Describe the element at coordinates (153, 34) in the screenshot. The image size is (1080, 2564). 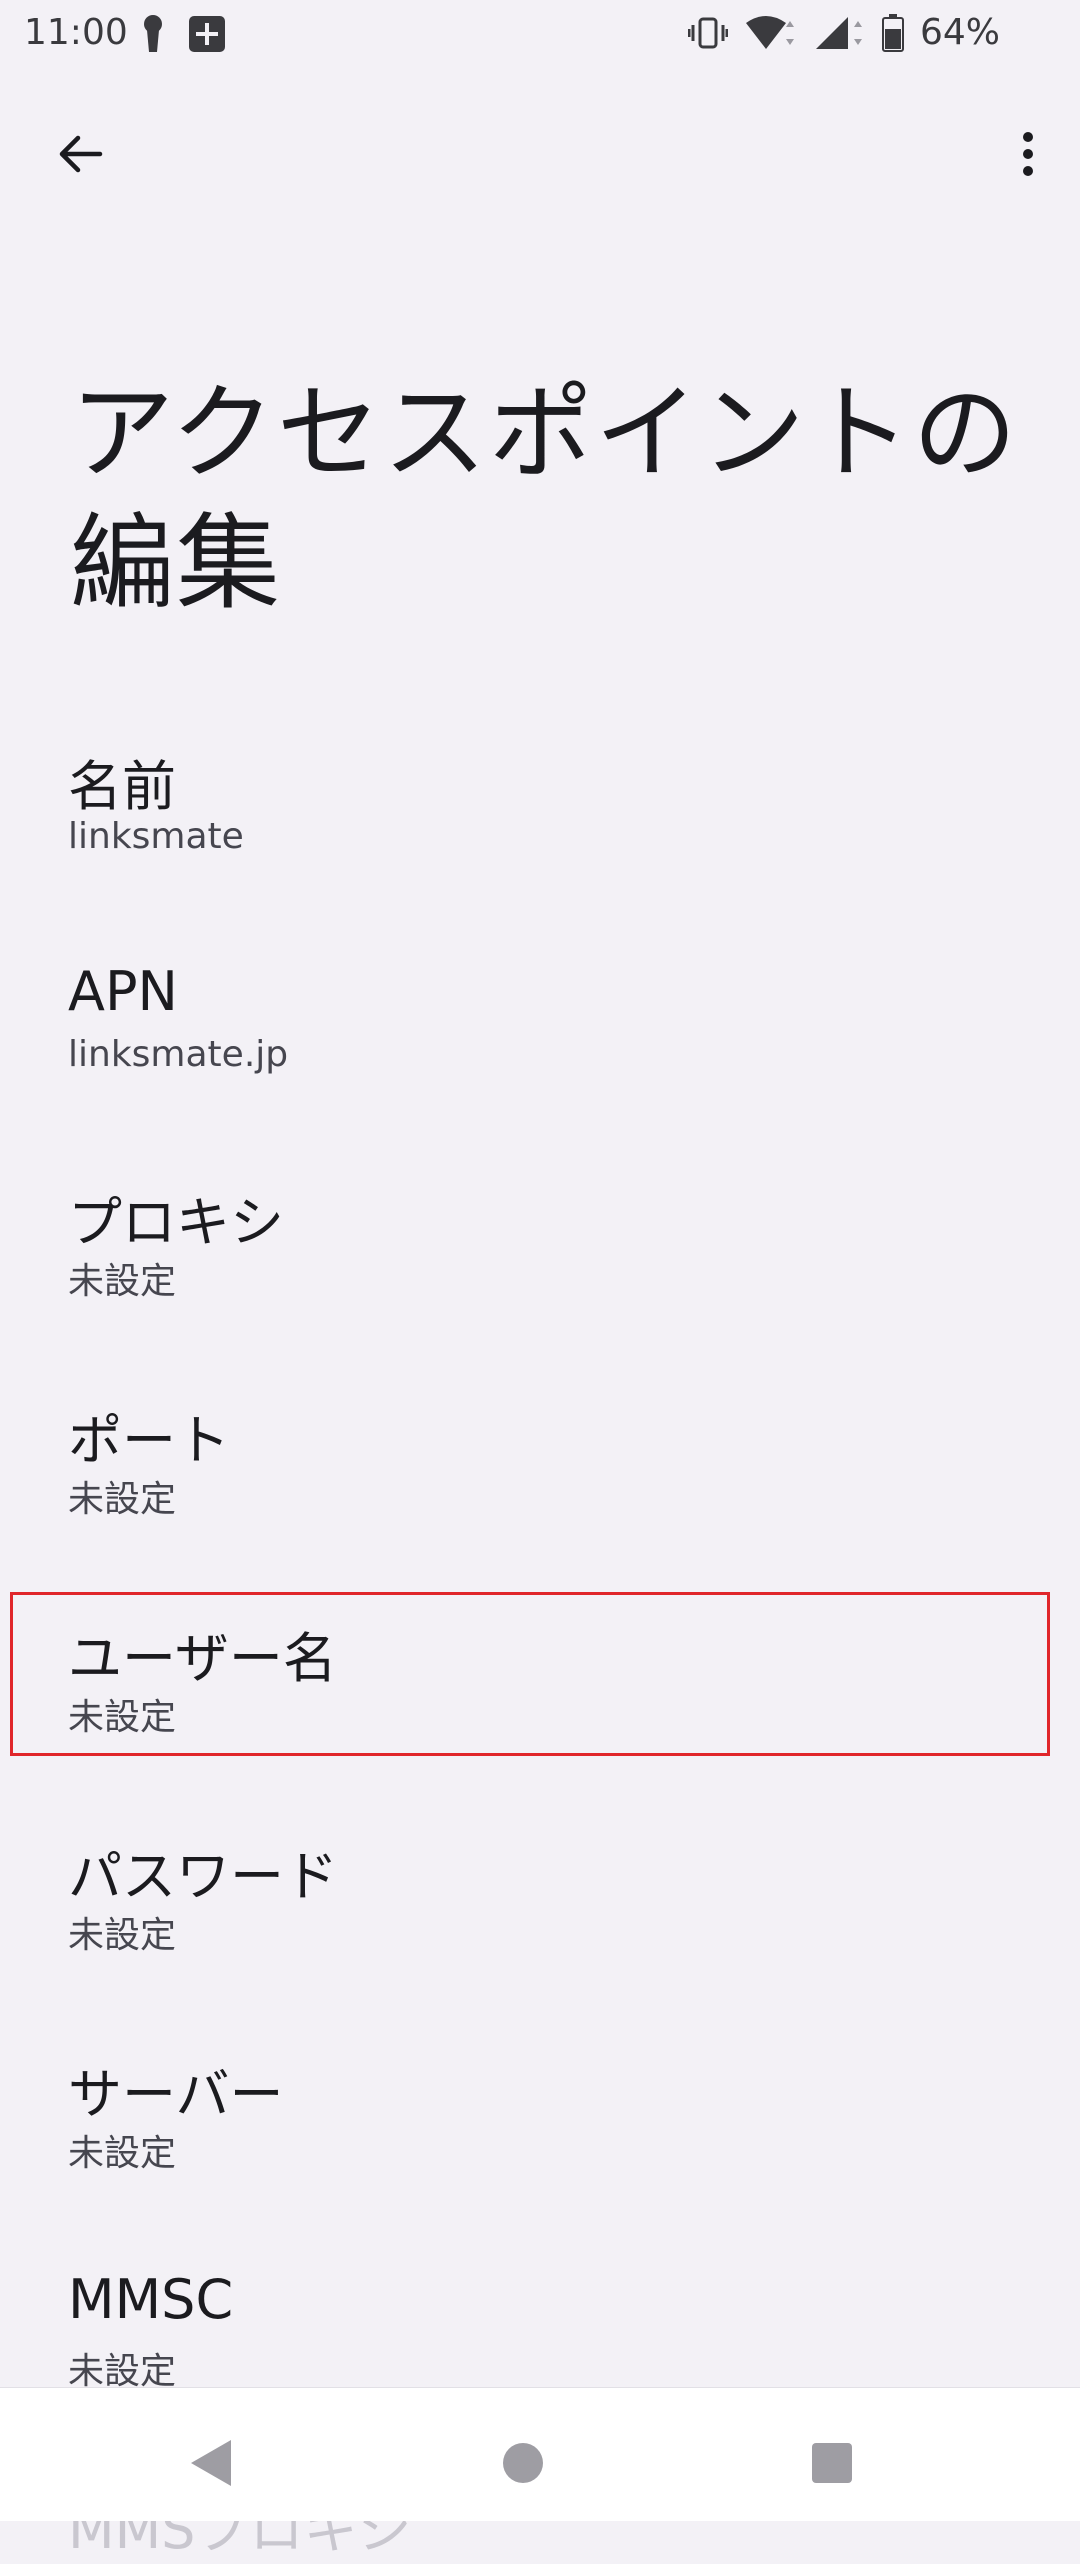
I see `key-icon` at that location.